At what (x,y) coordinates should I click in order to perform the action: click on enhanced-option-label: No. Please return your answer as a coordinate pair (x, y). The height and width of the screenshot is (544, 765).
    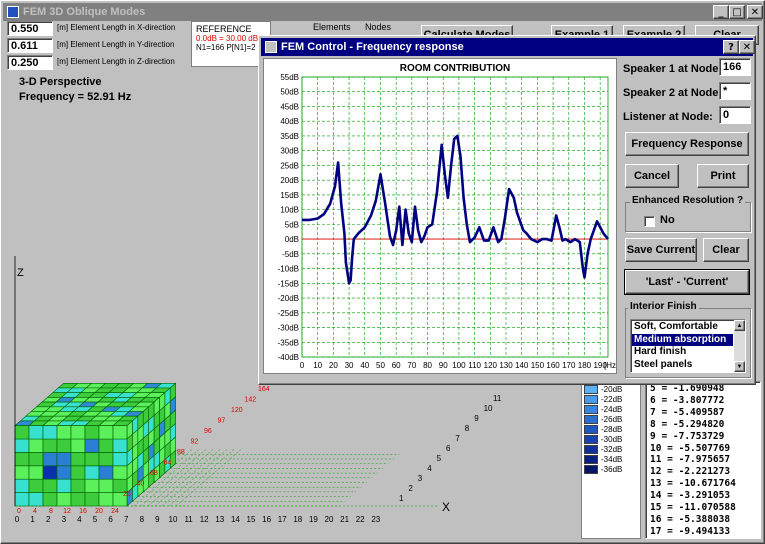
    Looking at the image, I should click on (667, 220).